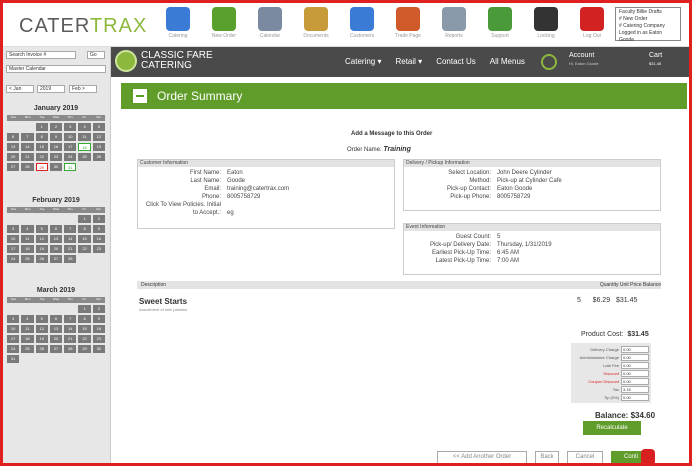 This screenshot has height=466, width=692. I want to click on nav-catering: Catering ▾, so click(363, 61).